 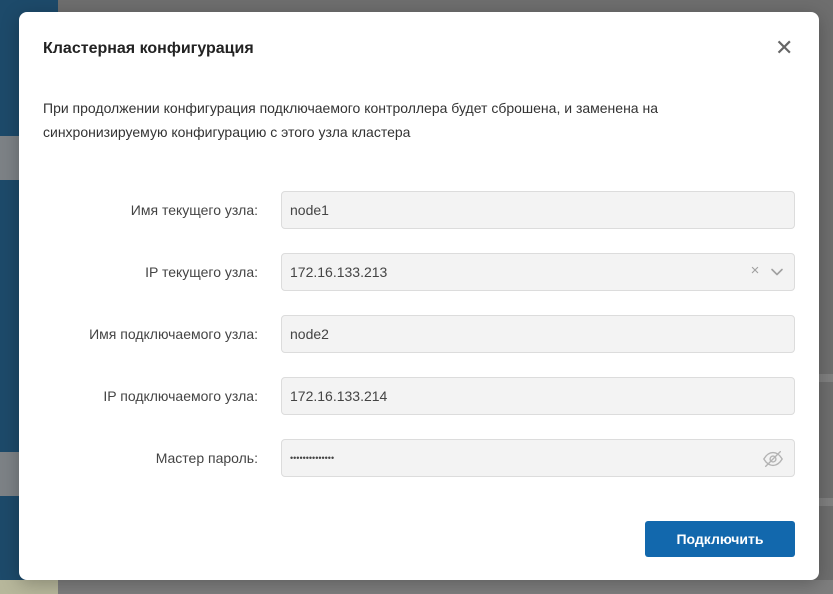 I want to click on modal-title: Кластерная конфигурация, so click(x=148, y=48).